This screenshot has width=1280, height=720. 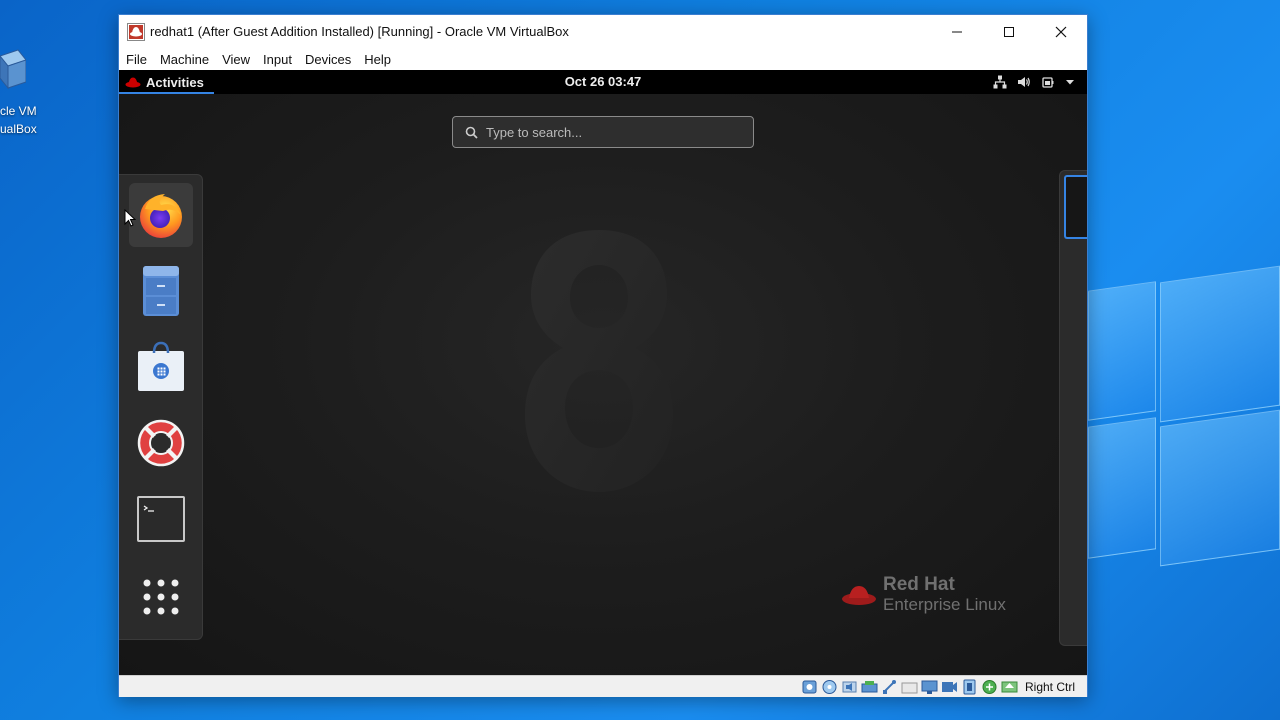 I want to click on redhat-brand: Red Hat Enterprise Linux, so click(x=923, y=595).